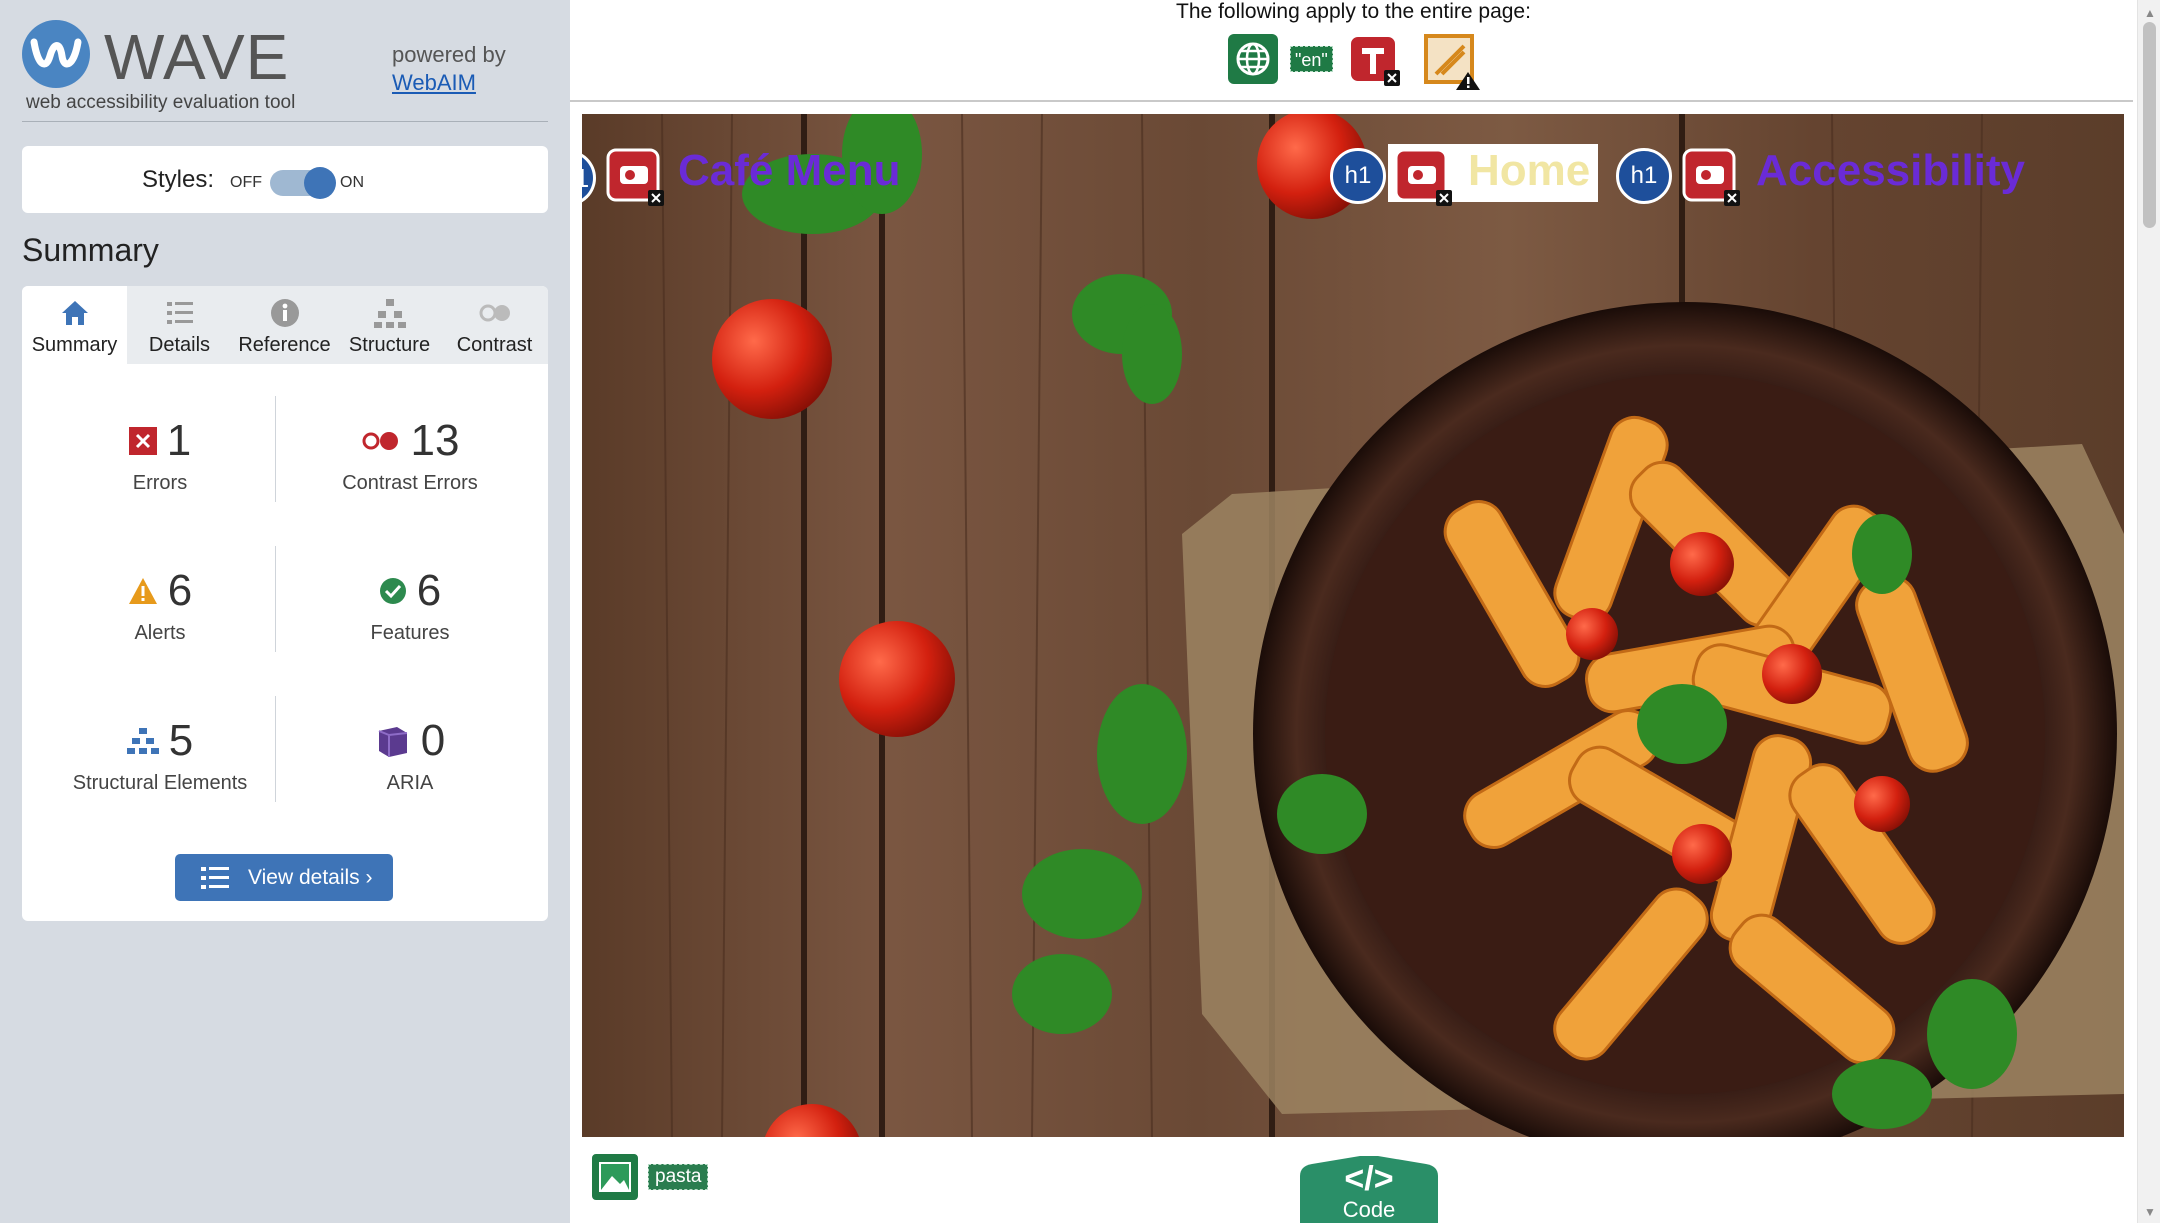 This screenshot has width=2160, height=1223. What do you see at coordinates (74, 345) in the screenshot?
I see `tab-summary-label: Summary` at bounding box center [74, 345].